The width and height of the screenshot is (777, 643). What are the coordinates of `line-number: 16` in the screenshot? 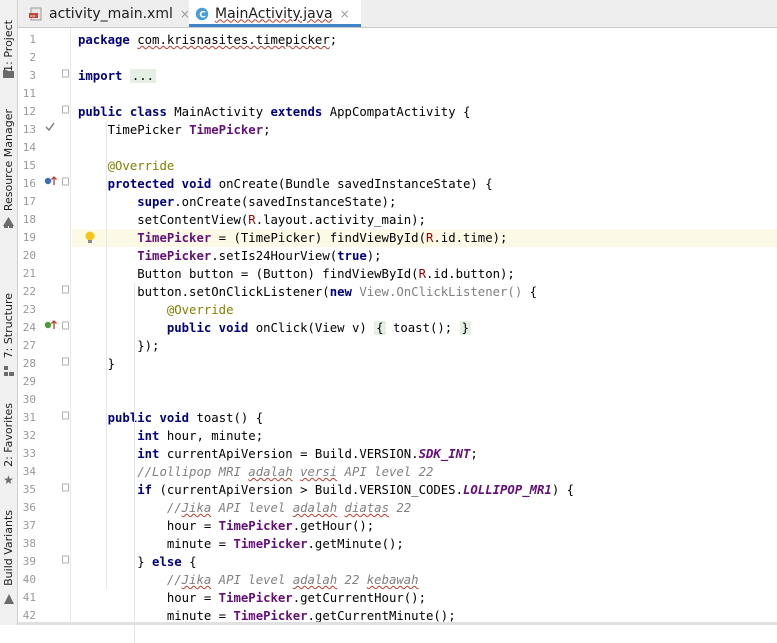 It's located at (29, 183).